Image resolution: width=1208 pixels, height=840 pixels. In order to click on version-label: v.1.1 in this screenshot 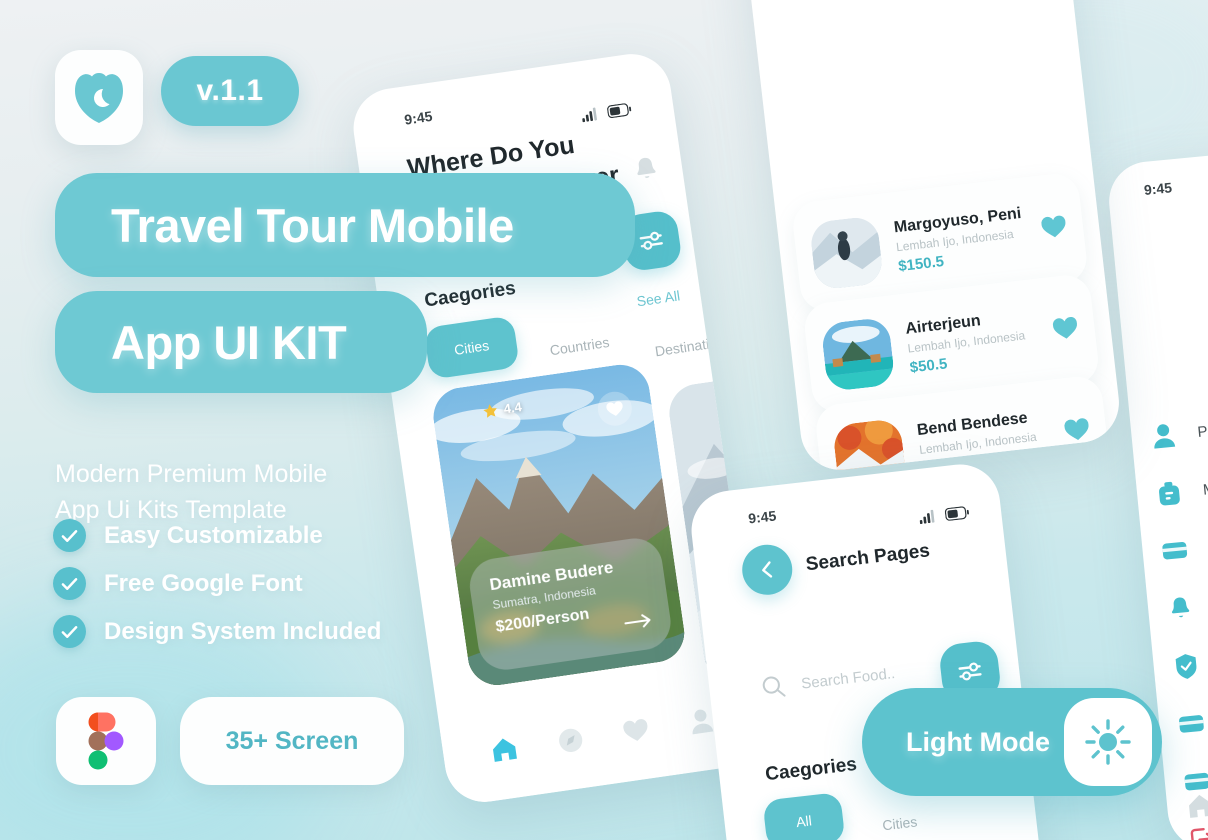, I will do `click(230, 90)`.